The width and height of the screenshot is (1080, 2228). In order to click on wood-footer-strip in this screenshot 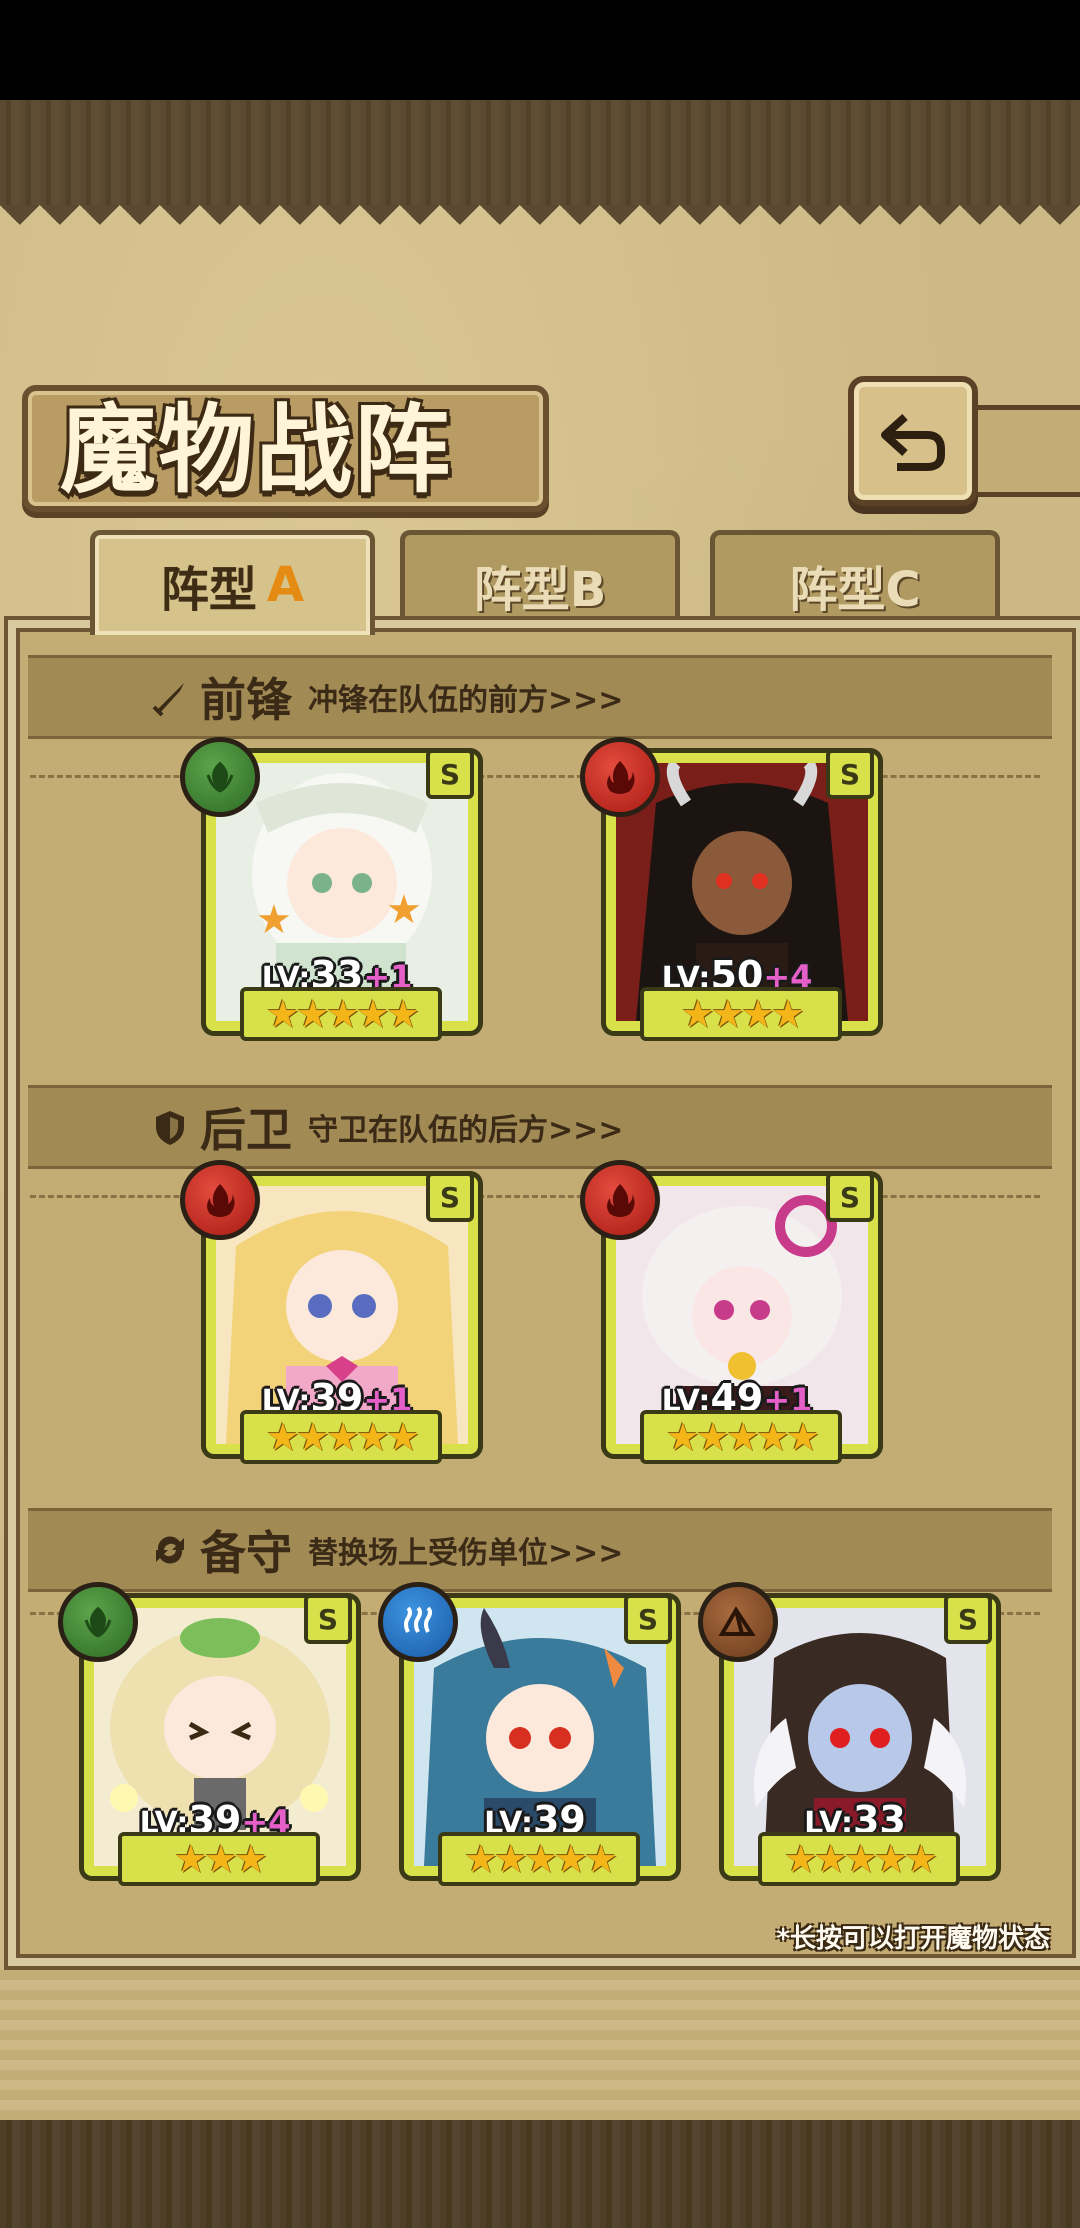, I will do `click(540, 2174)`.